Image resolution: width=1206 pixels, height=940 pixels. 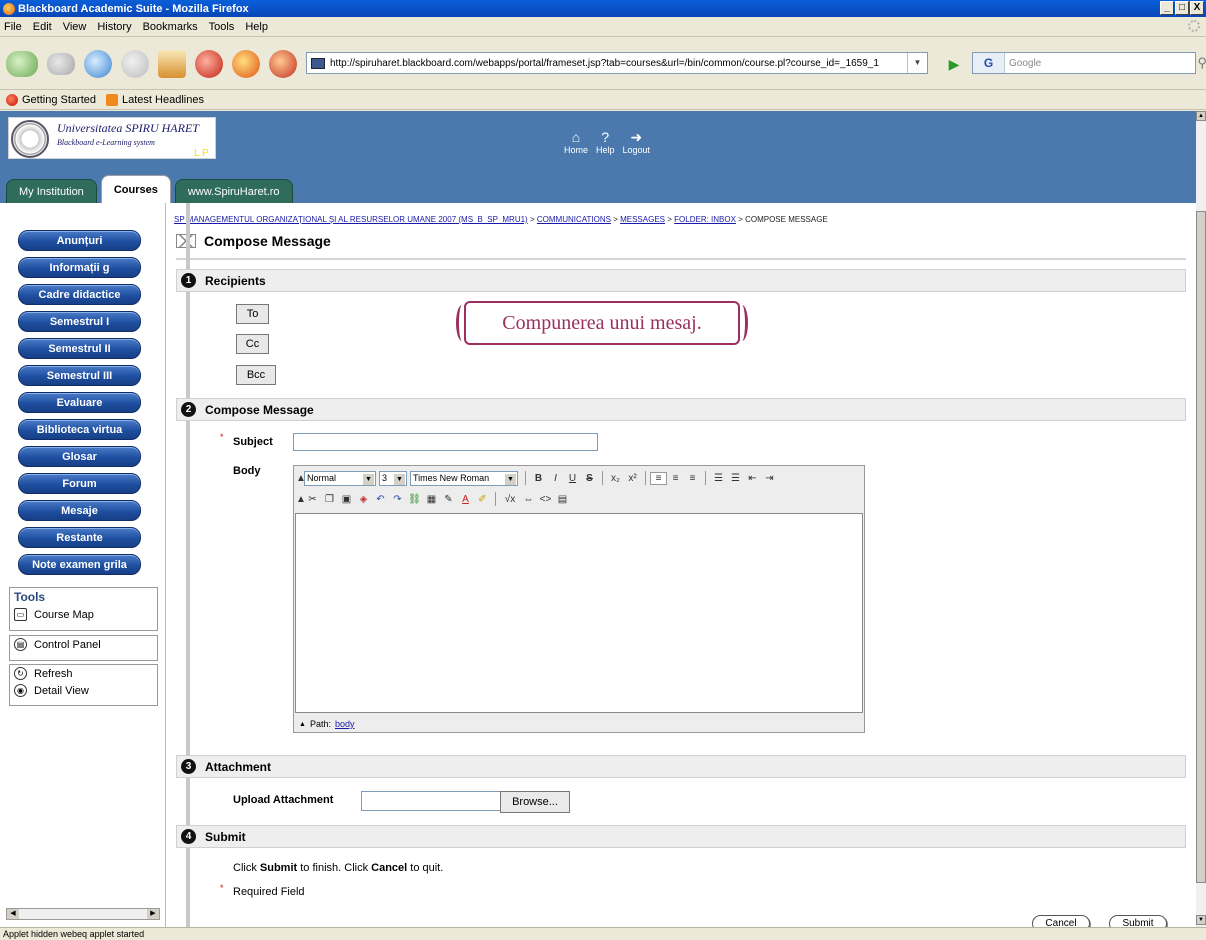 What do you see at coordinates (510, 499) in the screenshot?
I see `equation-icon: √x` at bounding box center [510, 499].